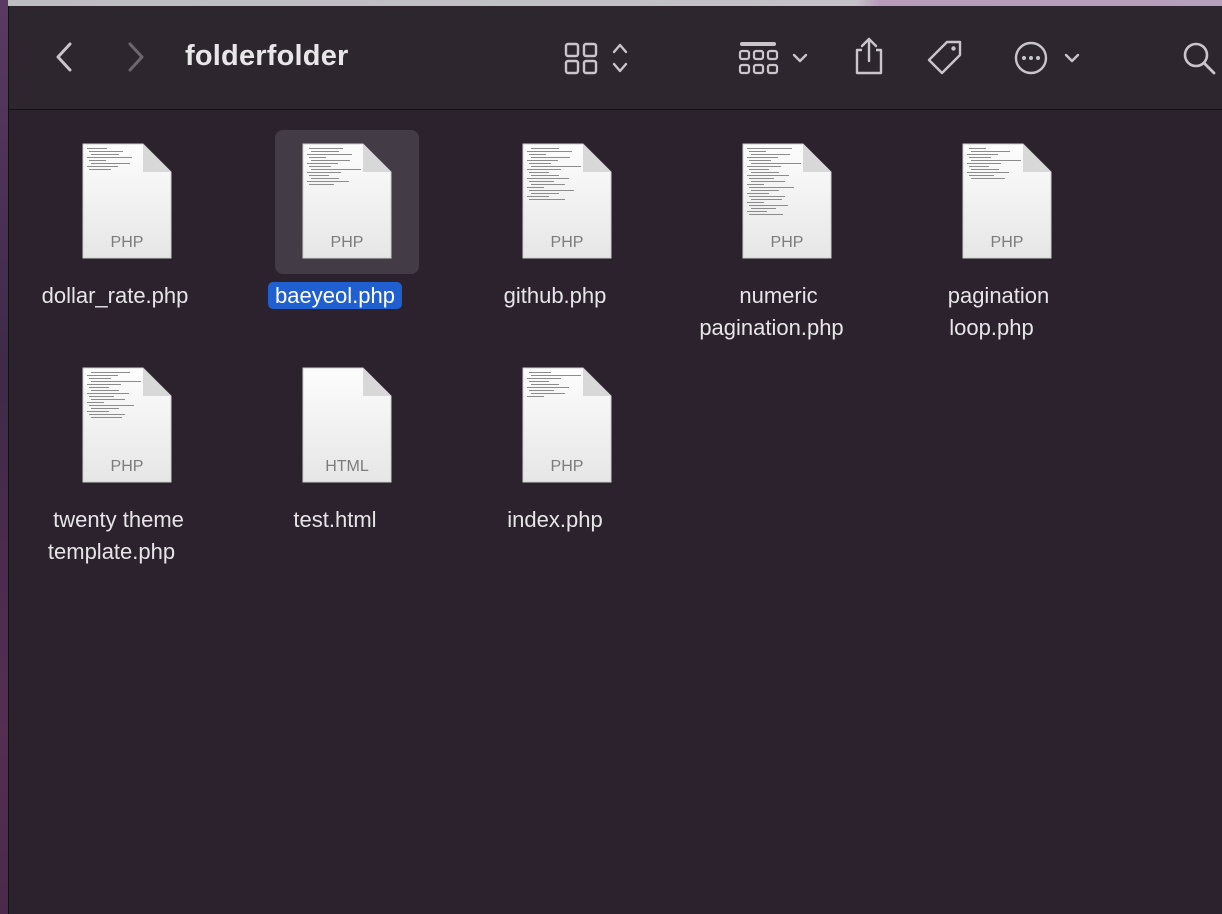  I want to click on more-actions-button, so click(1047, 58).